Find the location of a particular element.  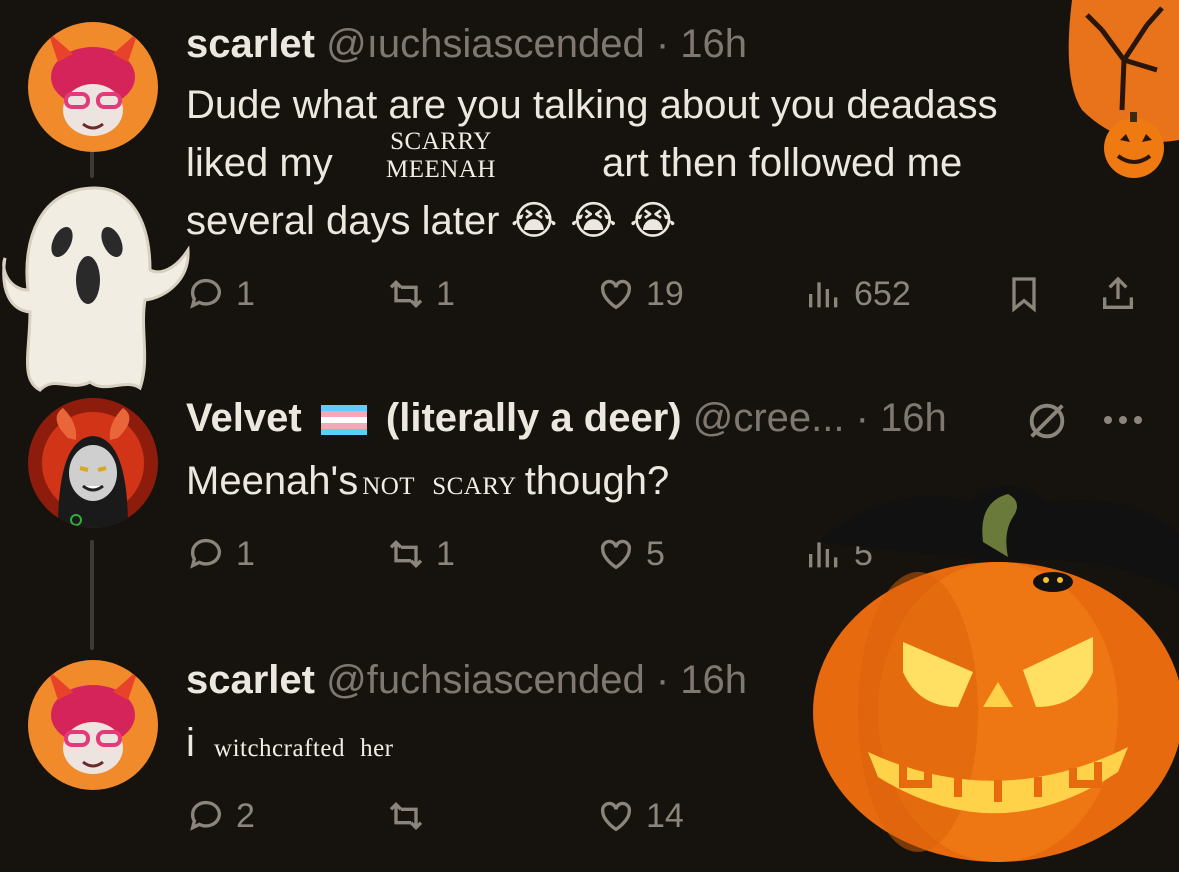

text-fragment: though? is located at coordinates (597, 481).